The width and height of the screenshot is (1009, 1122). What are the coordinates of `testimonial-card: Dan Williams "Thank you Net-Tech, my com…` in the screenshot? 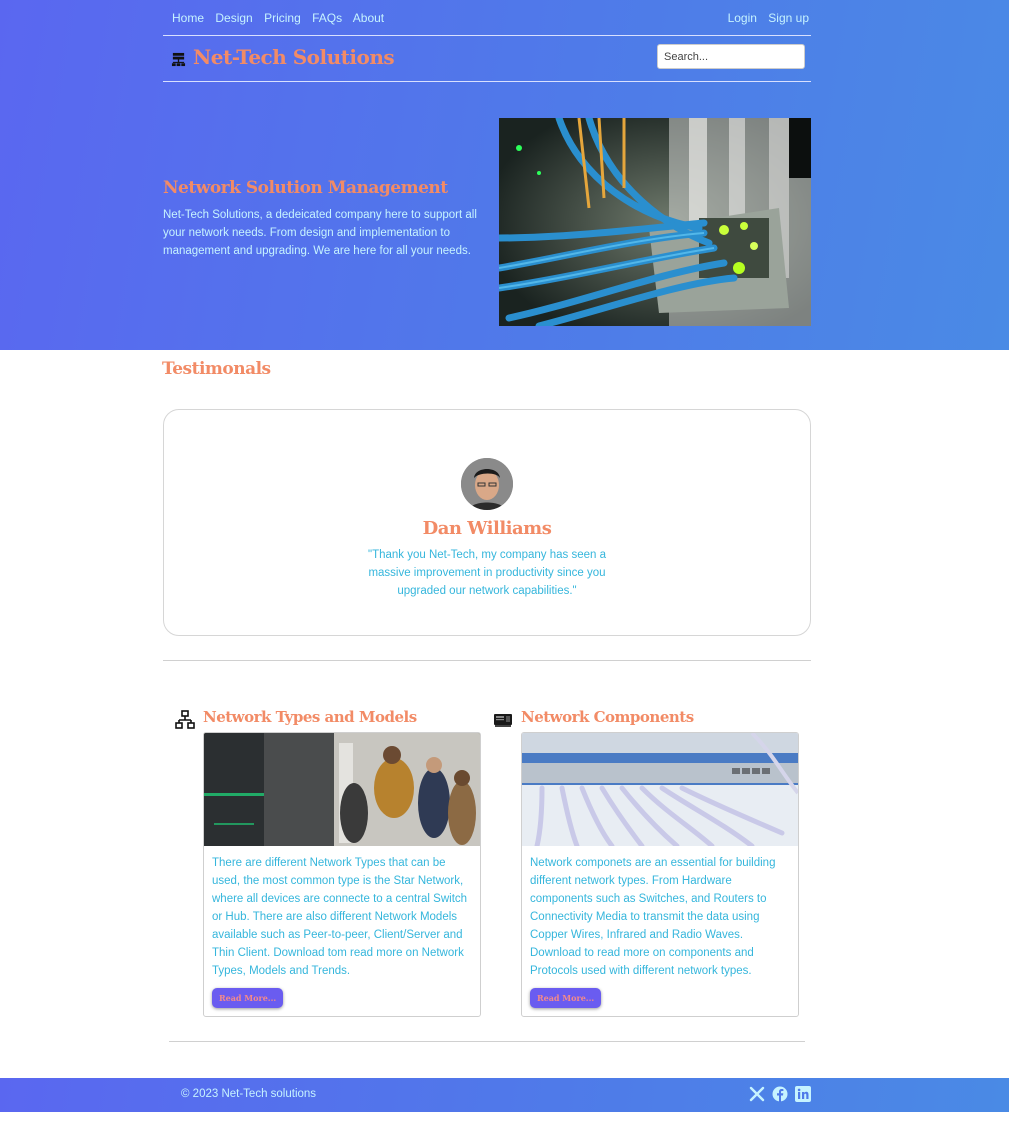 It's located at (487, 522).